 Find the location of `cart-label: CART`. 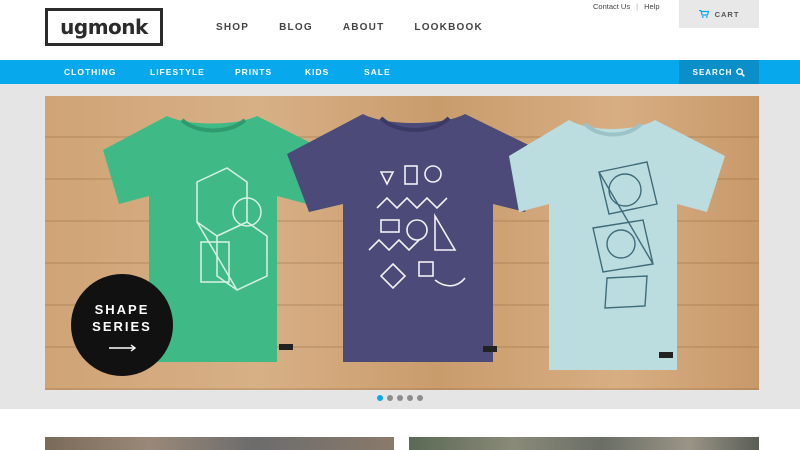

cart-label: CART is located at coordinates (727, 14).